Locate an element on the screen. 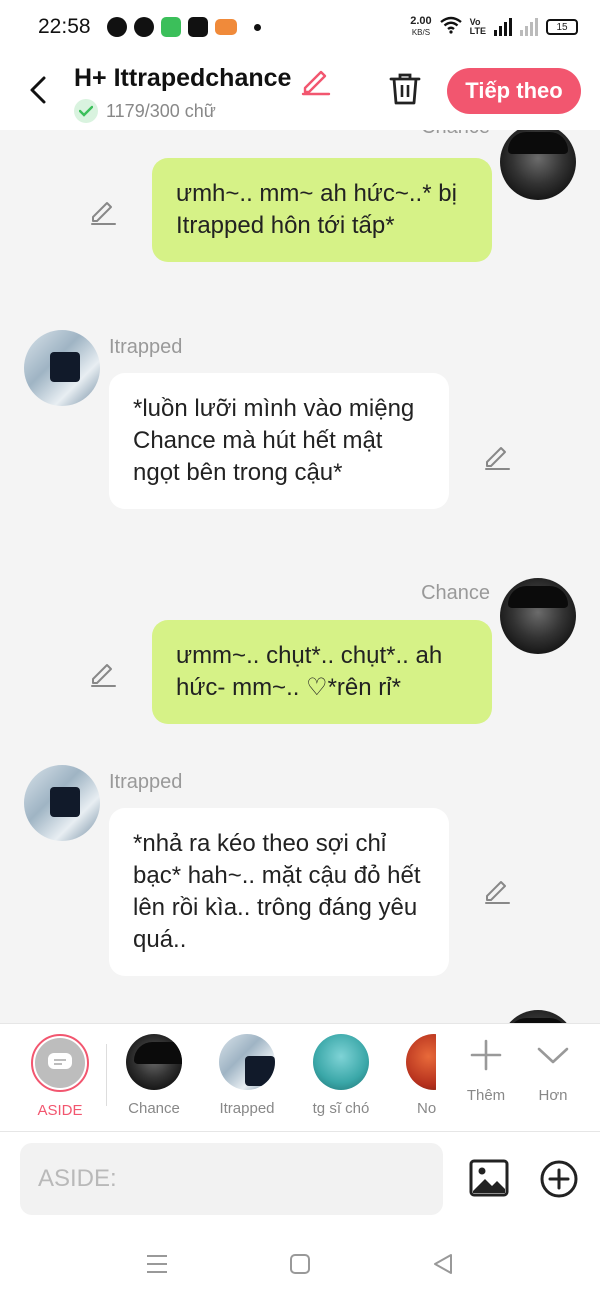  game-icon is located at coordinates (225, 27).